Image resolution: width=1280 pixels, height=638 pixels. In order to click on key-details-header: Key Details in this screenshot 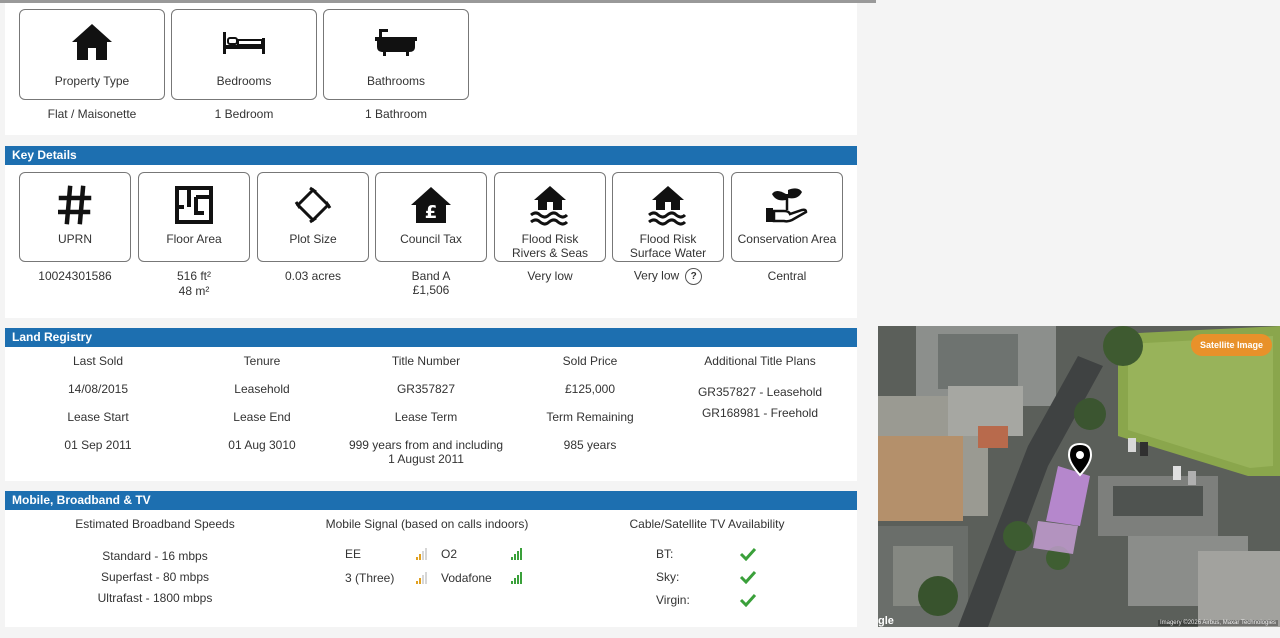, I will do `click(431, 155)`.